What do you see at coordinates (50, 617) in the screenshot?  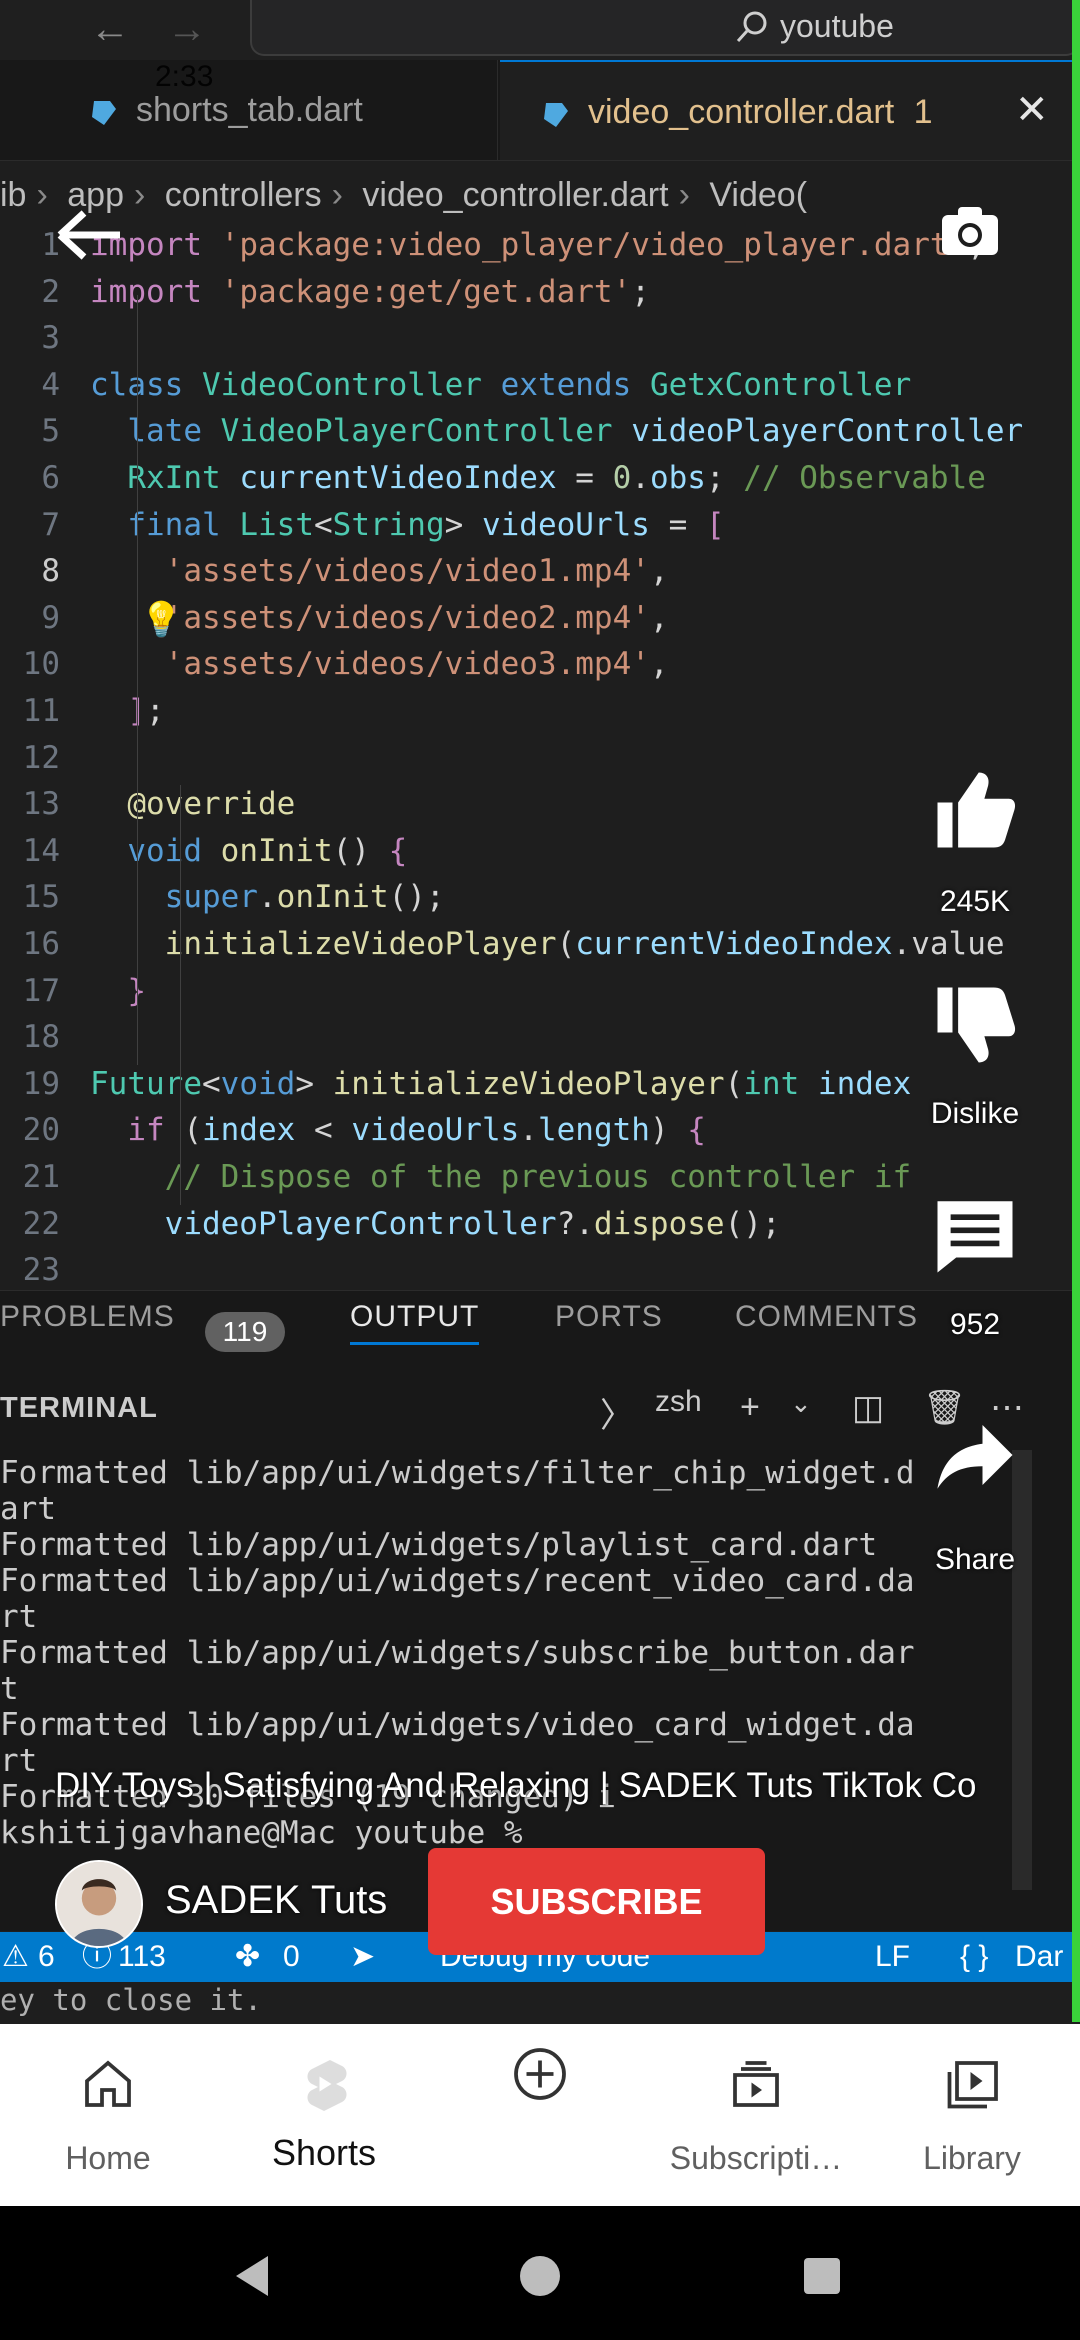 I see `line-number: 9` at bounding box center [50, 617].